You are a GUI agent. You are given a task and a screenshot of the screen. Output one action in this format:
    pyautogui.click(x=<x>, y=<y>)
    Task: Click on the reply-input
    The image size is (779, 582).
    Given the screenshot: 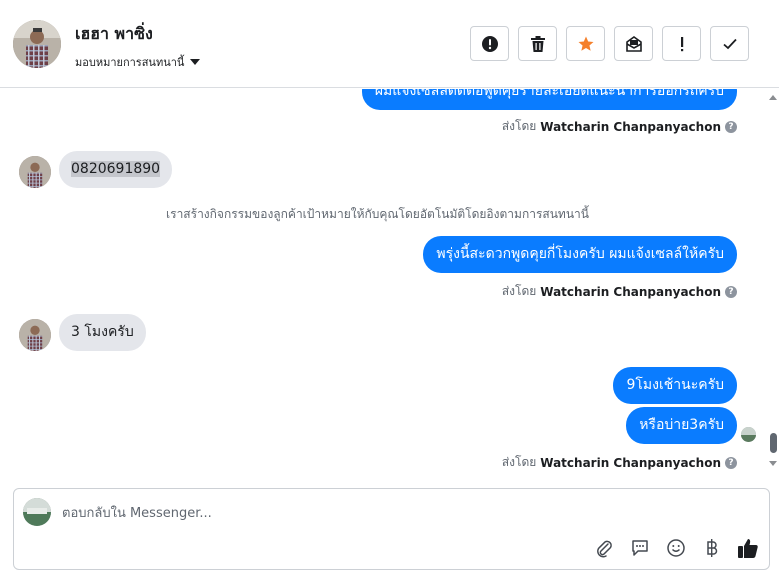 What is the action you would take?
    pyautogui.click(x=362, y=513)
    